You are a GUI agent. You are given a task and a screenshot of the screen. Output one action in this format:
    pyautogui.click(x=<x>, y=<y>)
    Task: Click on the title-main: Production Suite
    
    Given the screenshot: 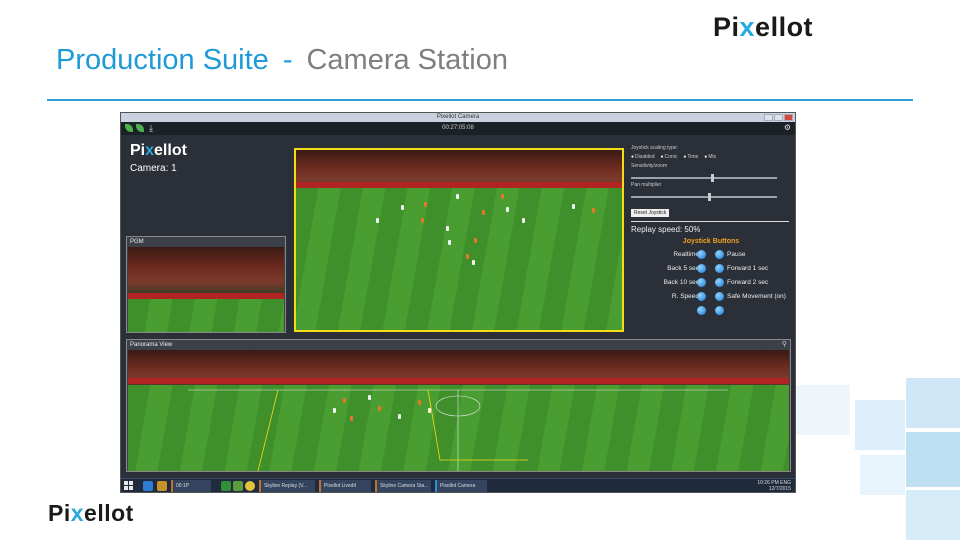 What is the action you would take?
    pyautogui.click(x=162, y=60)
    